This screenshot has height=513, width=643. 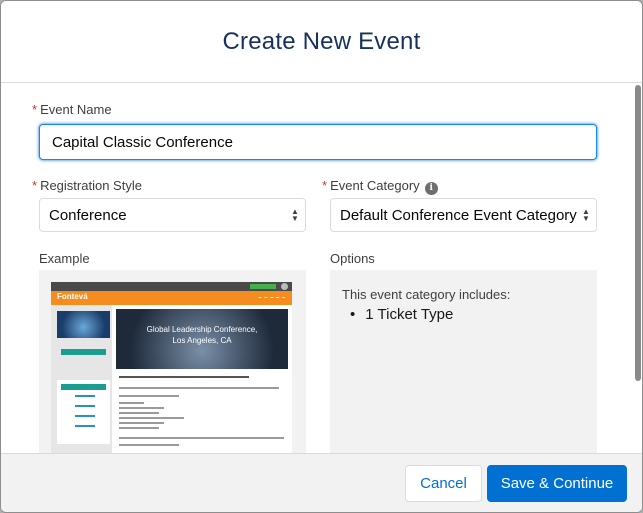 What do you see at coordinates (171, 286) in the screenshot?
I see `preview-topbar` at bounding box center [171, 286].